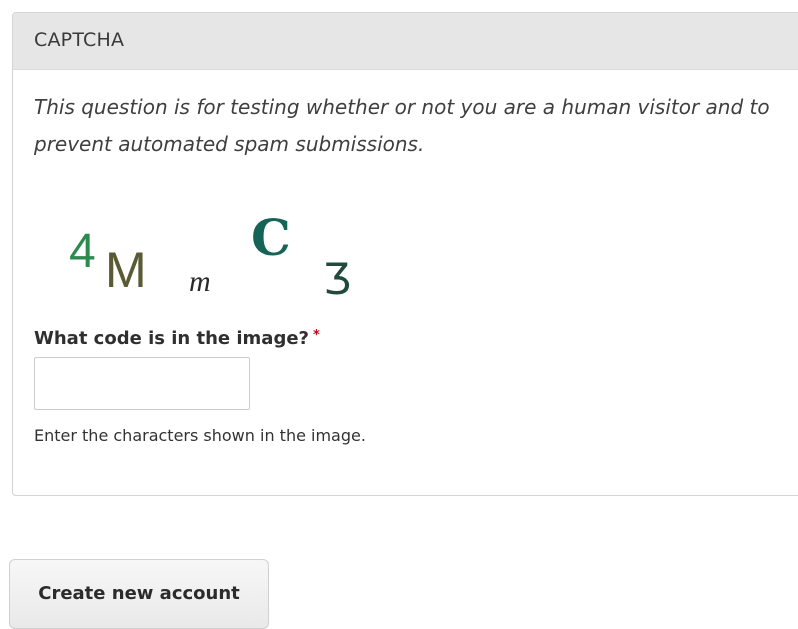 This screenshot has height=629, width=798. What do you see at coordinates (82, 251) in the screenshot?
I see `captcha-char-1: 4` at bounding box center [82, 251].